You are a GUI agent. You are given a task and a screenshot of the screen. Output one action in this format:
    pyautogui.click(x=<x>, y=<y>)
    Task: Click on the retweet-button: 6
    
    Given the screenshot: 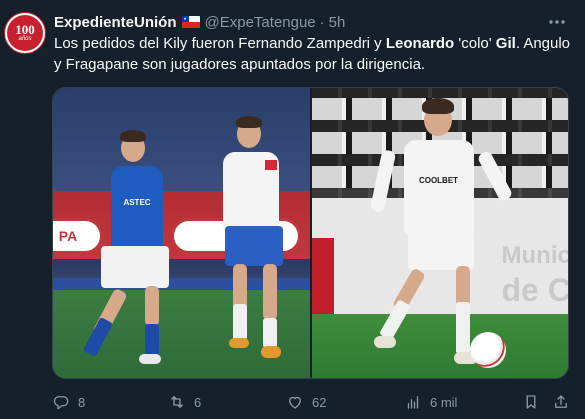 What is the action you would take?
    pyautogui.click(x=184, y=402)
    